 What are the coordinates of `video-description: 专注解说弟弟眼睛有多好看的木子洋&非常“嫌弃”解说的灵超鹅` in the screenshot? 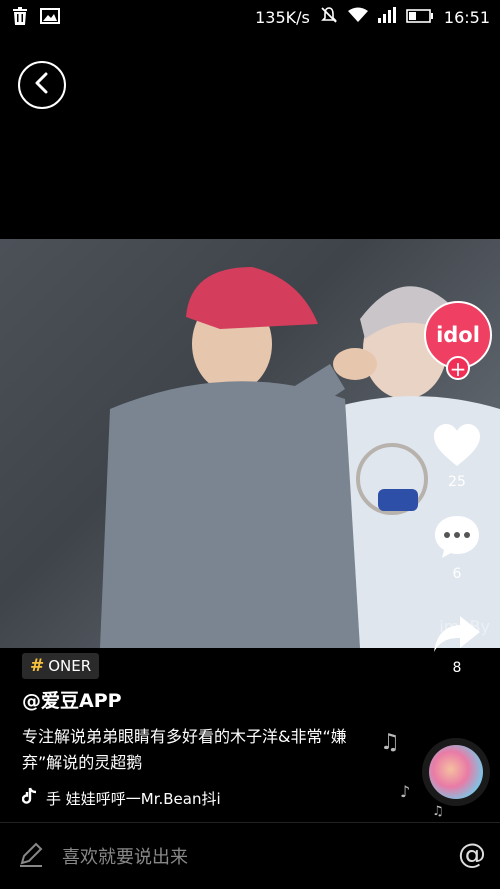 It's located at (184, 749).